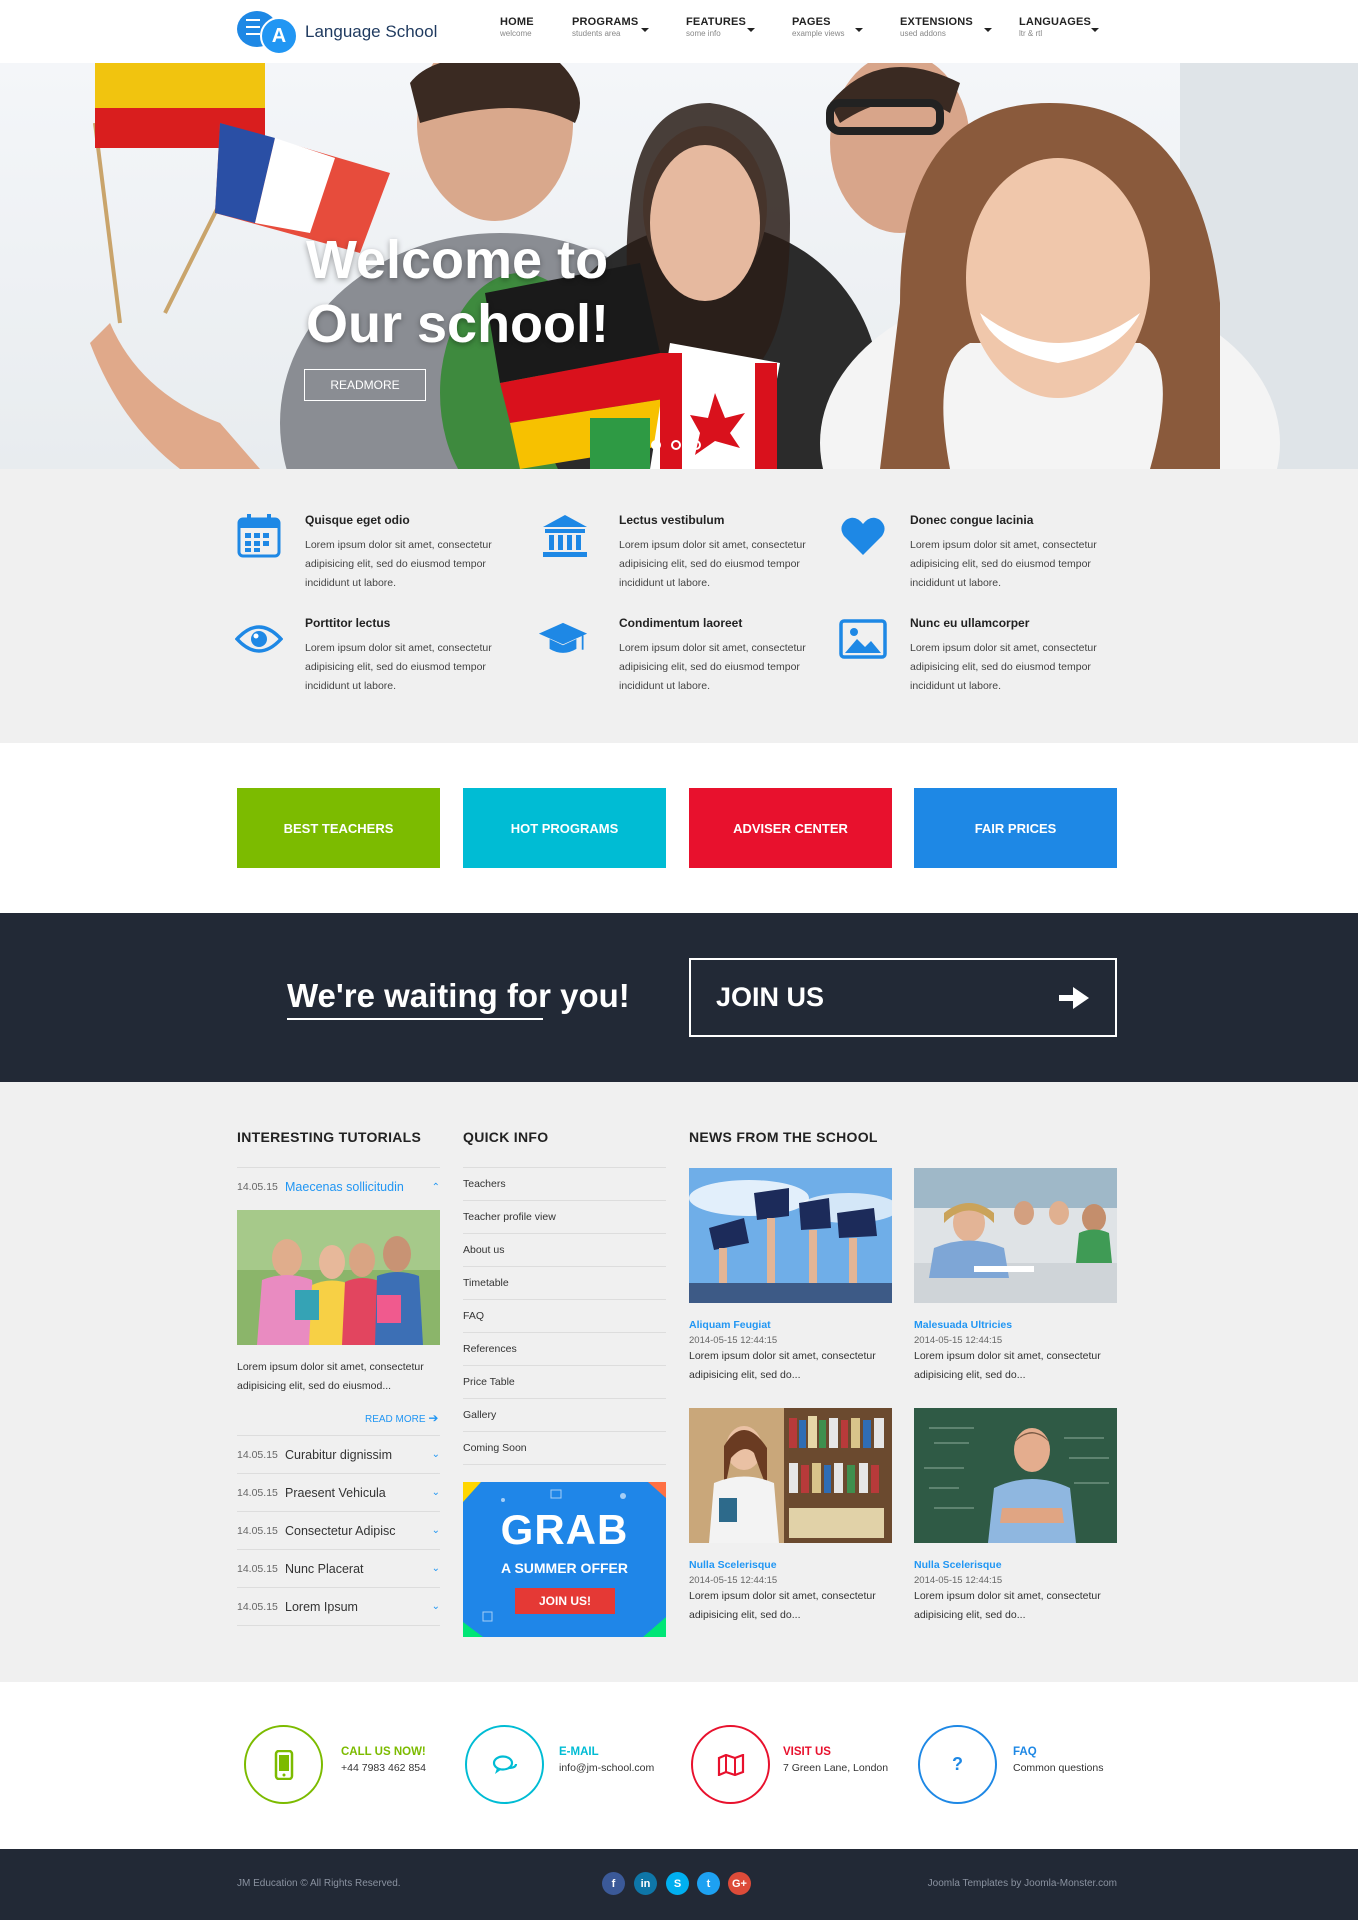  I want to click on nav-programs: PROGRAMS students area, so click(610, 32).